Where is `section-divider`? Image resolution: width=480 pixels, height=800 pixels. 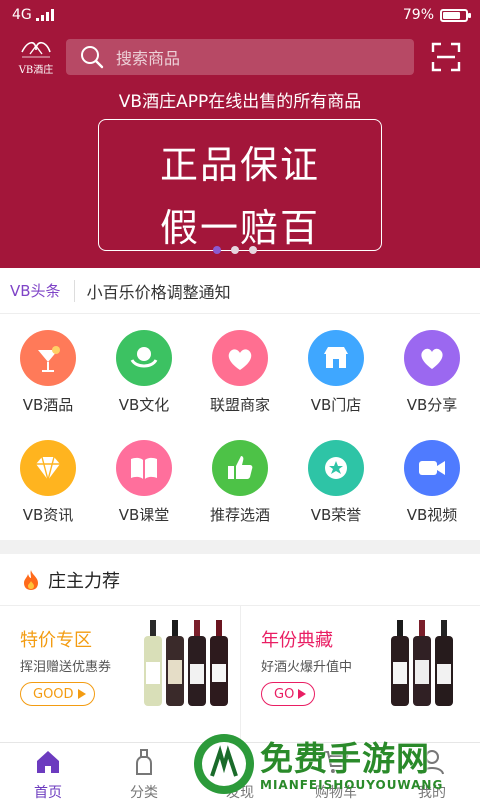
section-divider is located at coordinates (240, 547).